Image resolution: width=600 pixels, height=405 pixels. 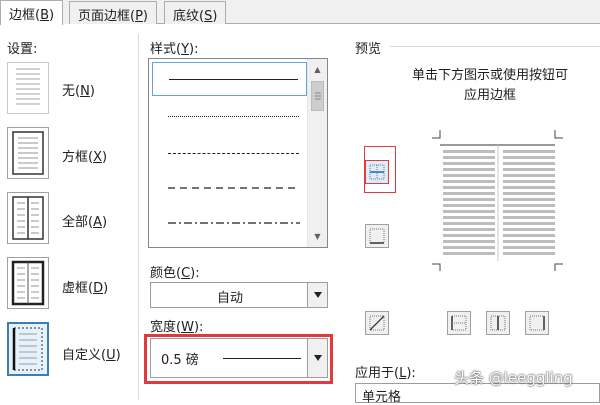 I want to click on style-option-dash-dot, so click(x=229, y=223).